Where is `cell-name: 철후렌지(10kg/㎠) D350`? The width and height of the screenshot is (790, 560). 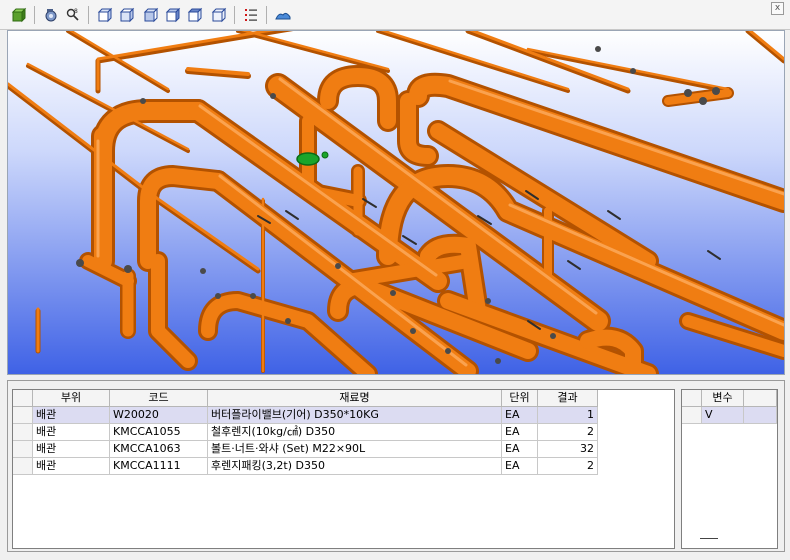
cell-name: 철후렌지(10kg/㎠) D350 is located at coordinates (355, 432).